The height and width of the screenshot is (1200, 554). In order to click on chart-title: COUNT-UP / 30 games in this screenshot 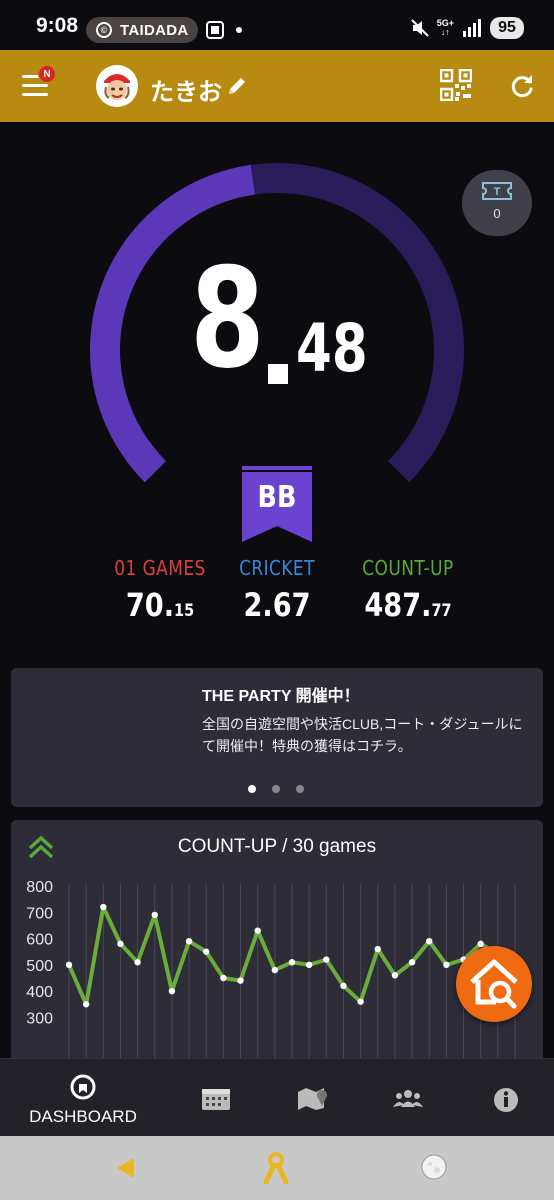, I will do `click(277, 846)`.